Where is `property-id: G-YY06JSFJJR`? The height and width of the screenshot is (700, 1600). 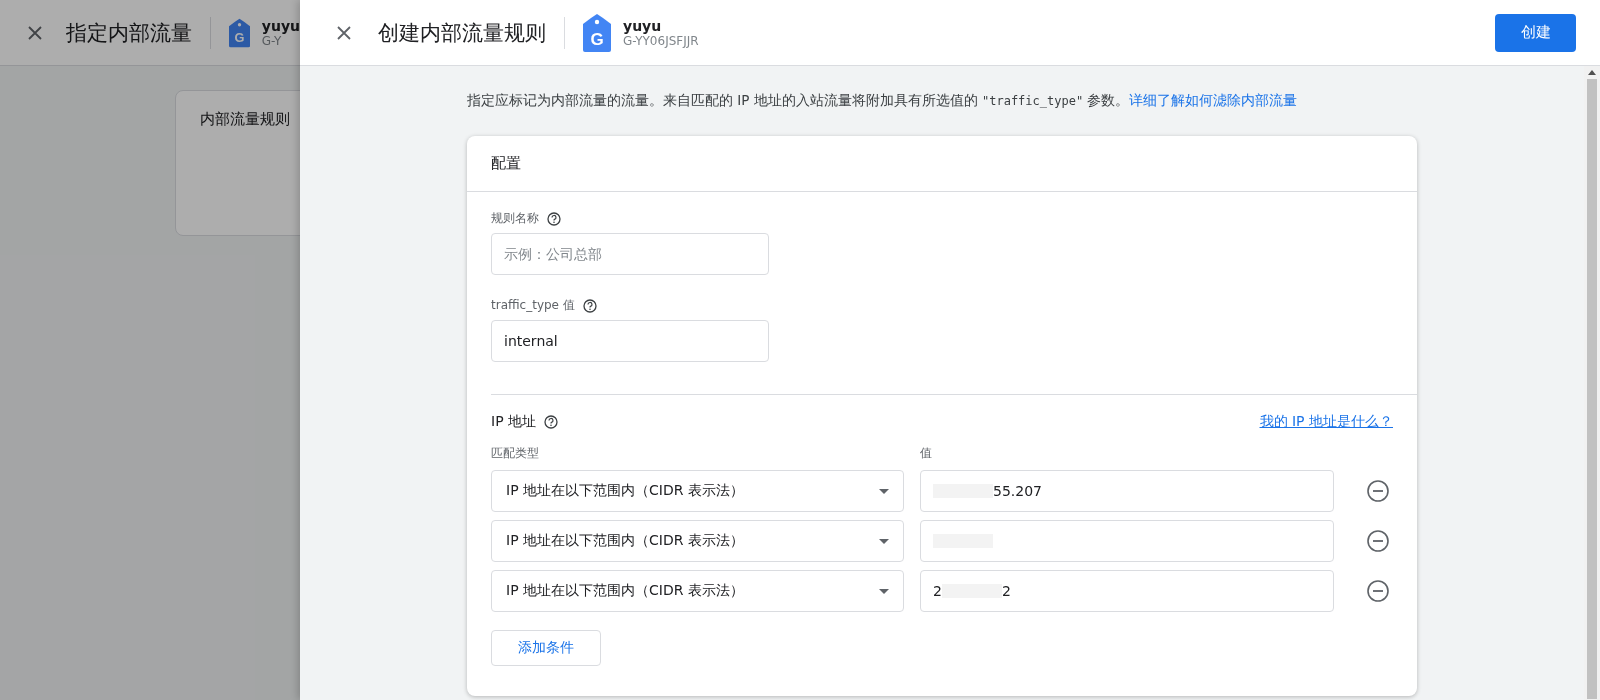
property-id: G-YY06JSFJJR is located at coordinates (661, 40).